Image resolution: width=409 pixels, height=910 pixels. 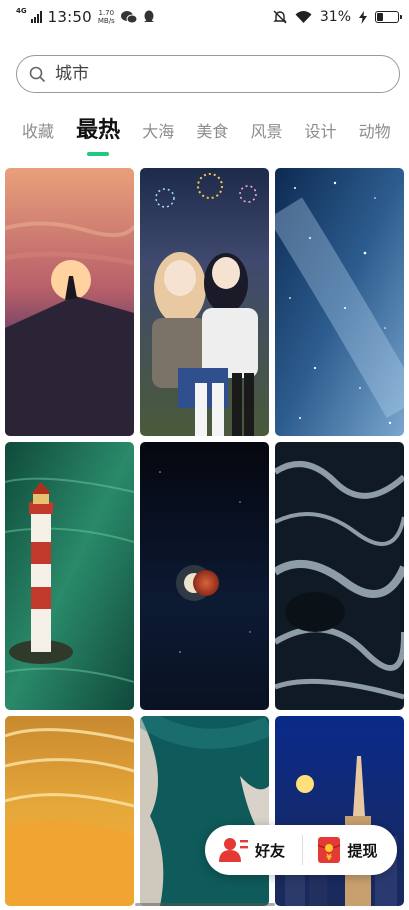 I want to click on tab-favorites: 收藏, so click(x=38, y=130).